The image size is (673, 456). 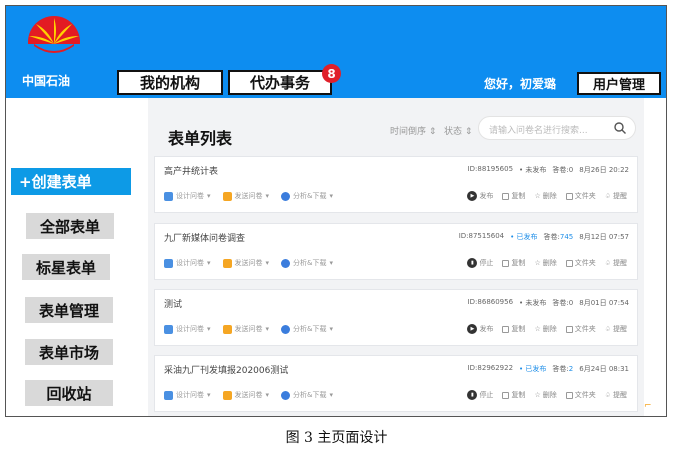 What do you see at coordinates (170, 82) in the screenshot?
I see `nav-my-organization-button: 我的机构` at bounding box center [170, 82].